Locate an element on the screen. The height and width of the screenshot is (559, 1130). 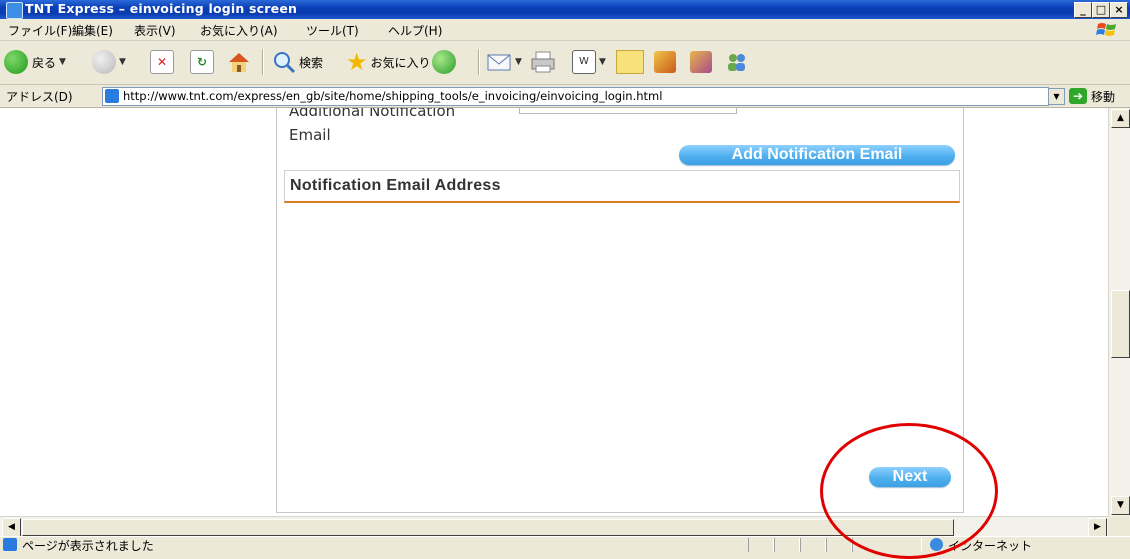
favorites-label: お気に入り is located at coordinates (400, 62).